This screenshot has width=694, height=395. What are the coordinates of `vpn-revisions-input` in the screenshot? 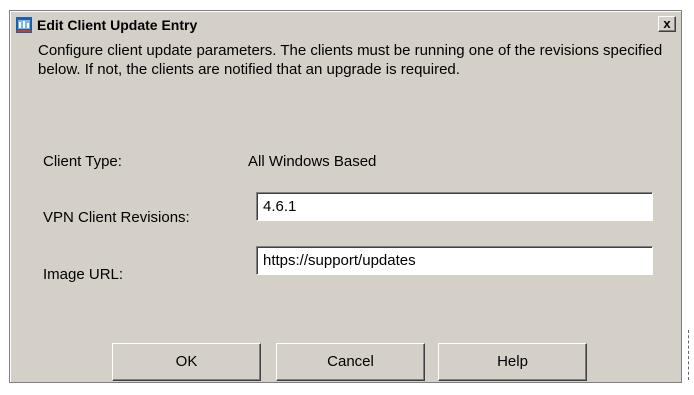 It's located at (454, 206).